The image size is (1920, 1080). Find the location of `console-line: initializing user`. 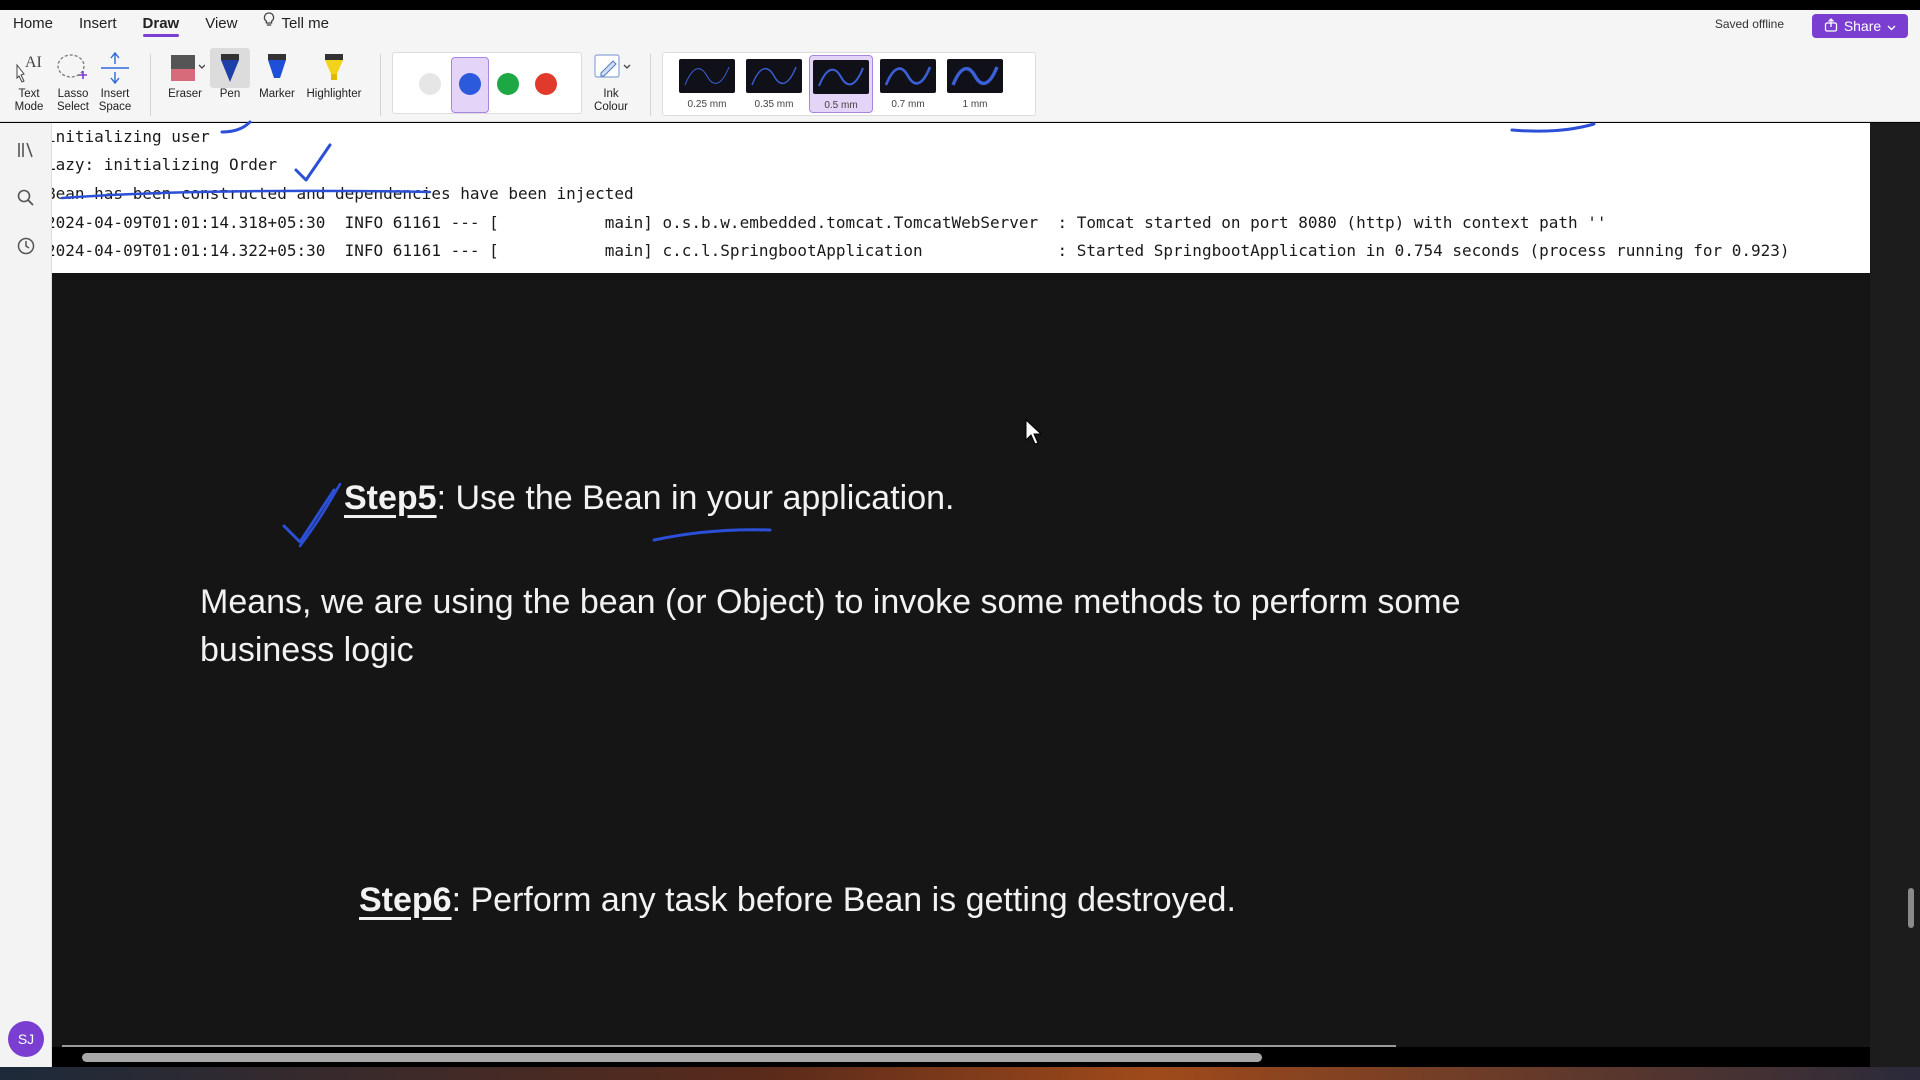

console-line: initializing user is located at coordinates (131, 136).